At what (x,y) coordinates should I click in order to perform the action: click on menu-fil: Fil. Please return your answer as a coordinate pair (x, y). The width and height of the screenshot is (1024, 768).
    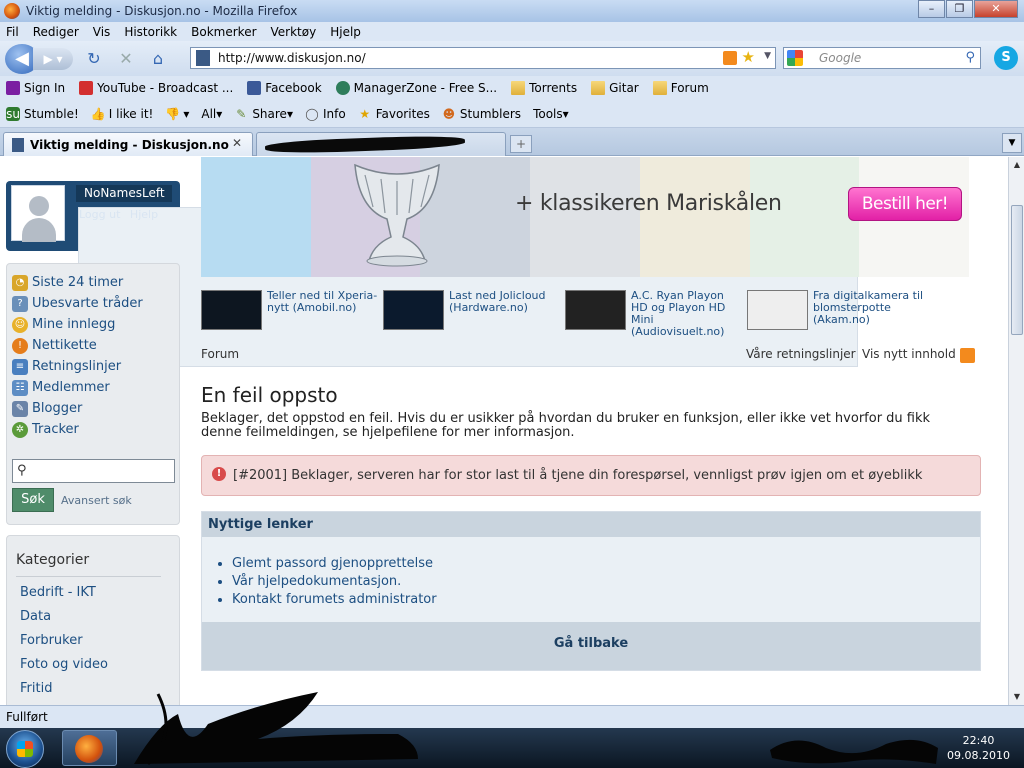
    Looking at the image, I should click on (12, 32).